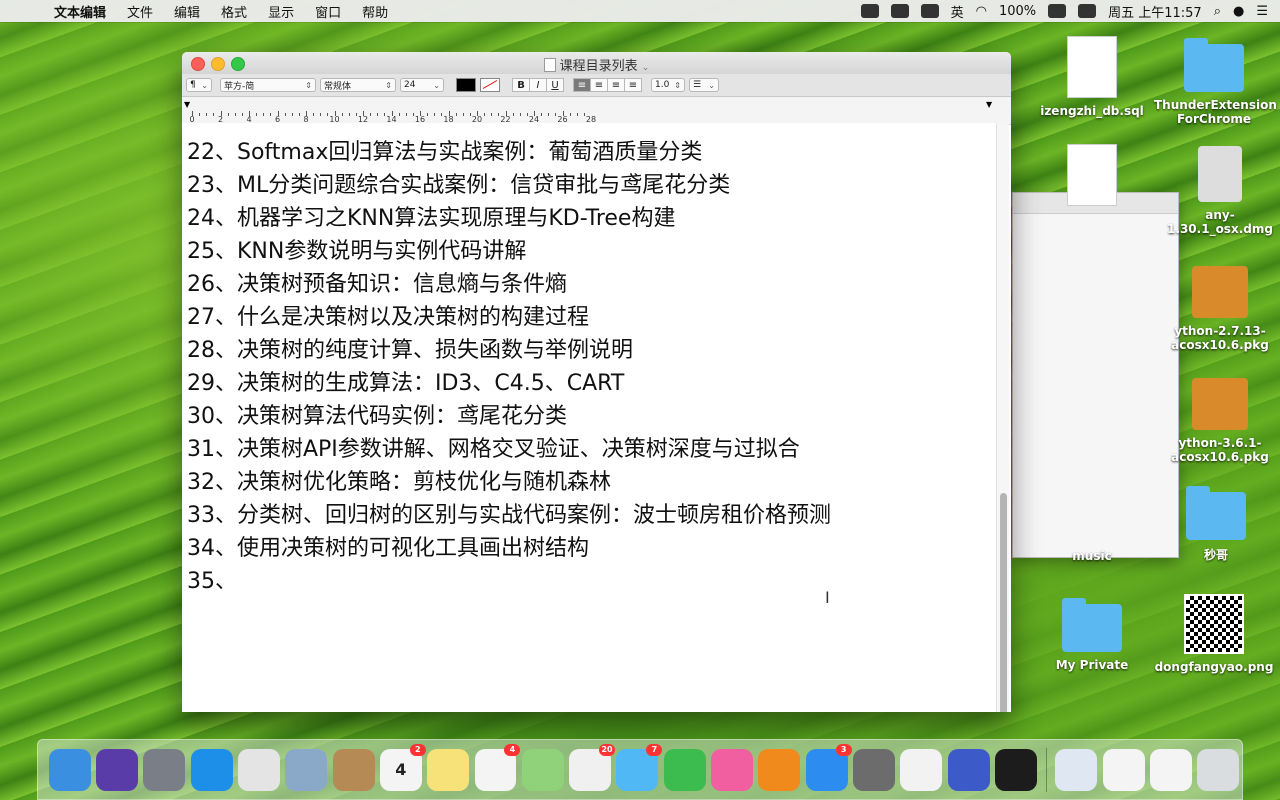 This screenshot has width=1280, height=800. What do you see at coordinates (1220, 191) in the screenshot?
I see `desktop-icon-dmg: any-1.30.1_osx.dmg` at bounding box center [1220, 191].